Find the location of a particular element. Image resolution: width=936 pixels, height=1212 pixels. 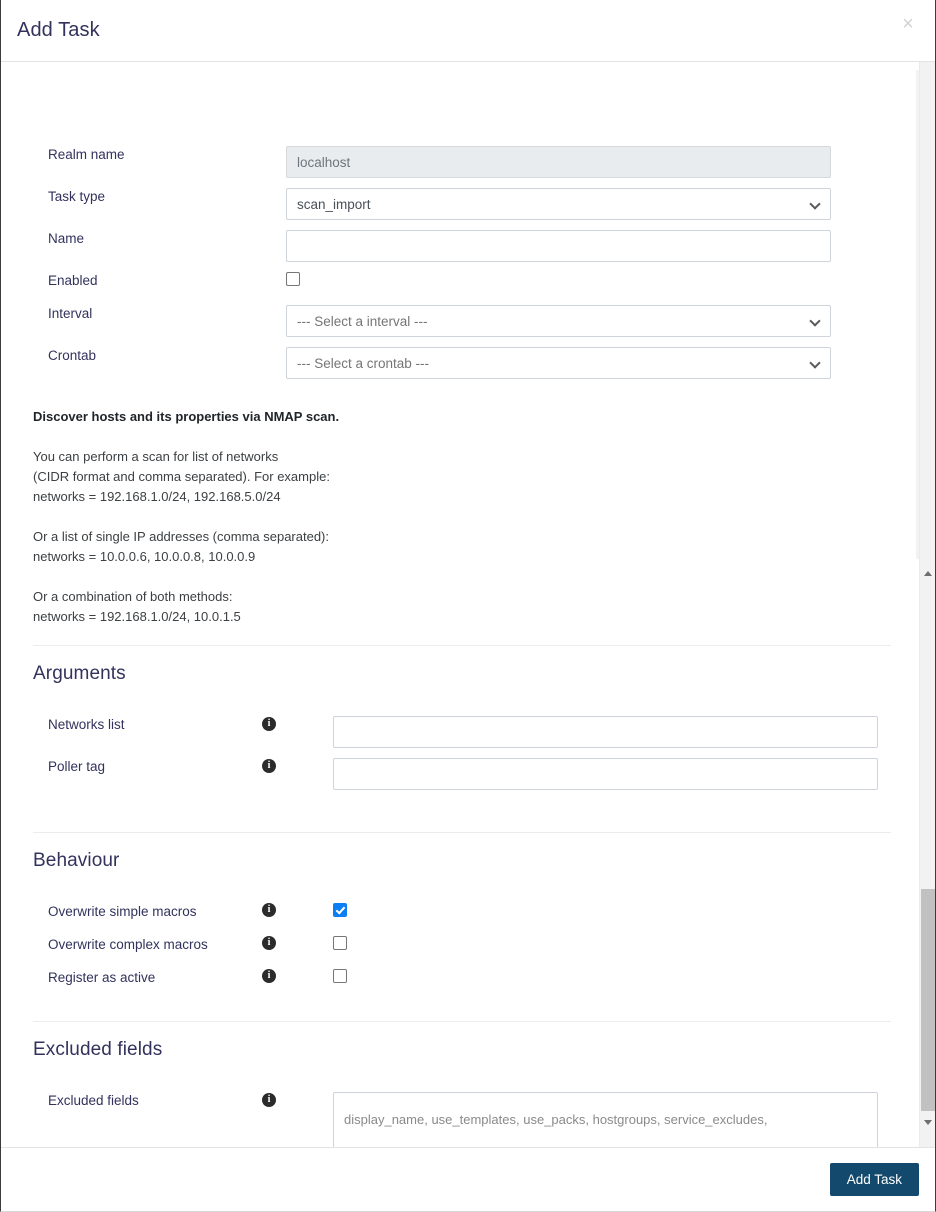

crontab-select: --- Select a crontab --- is located at coordinates (558, 363).